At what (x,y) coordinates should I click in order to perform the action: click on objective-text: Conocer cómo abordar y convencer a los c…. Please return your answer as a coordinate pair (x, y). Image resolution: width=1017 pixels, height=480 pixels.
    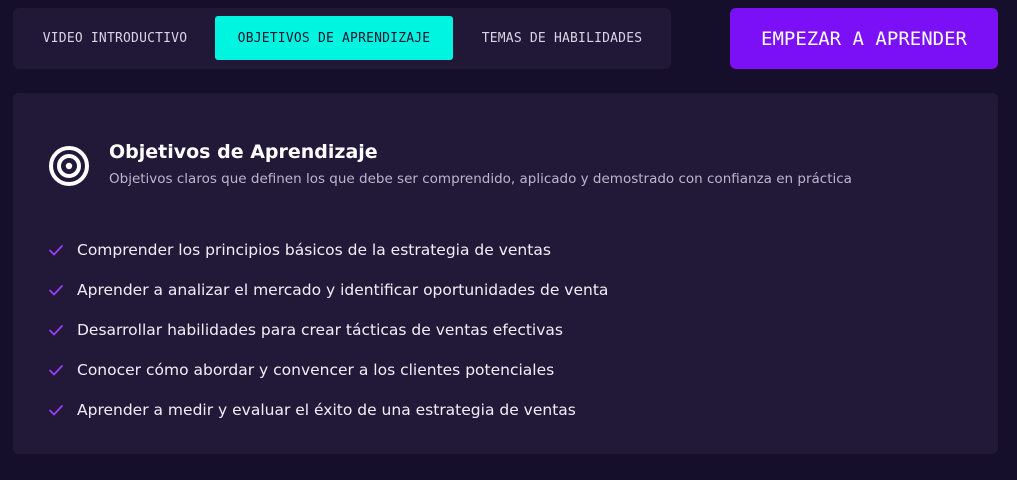
    Looking at the image, I should click on (316, 370).